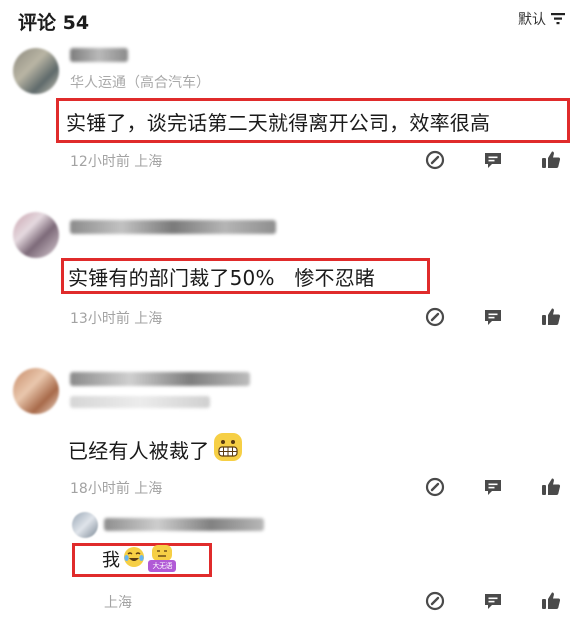  I want to click on laugh-cry-emoji, so click(134, 559).